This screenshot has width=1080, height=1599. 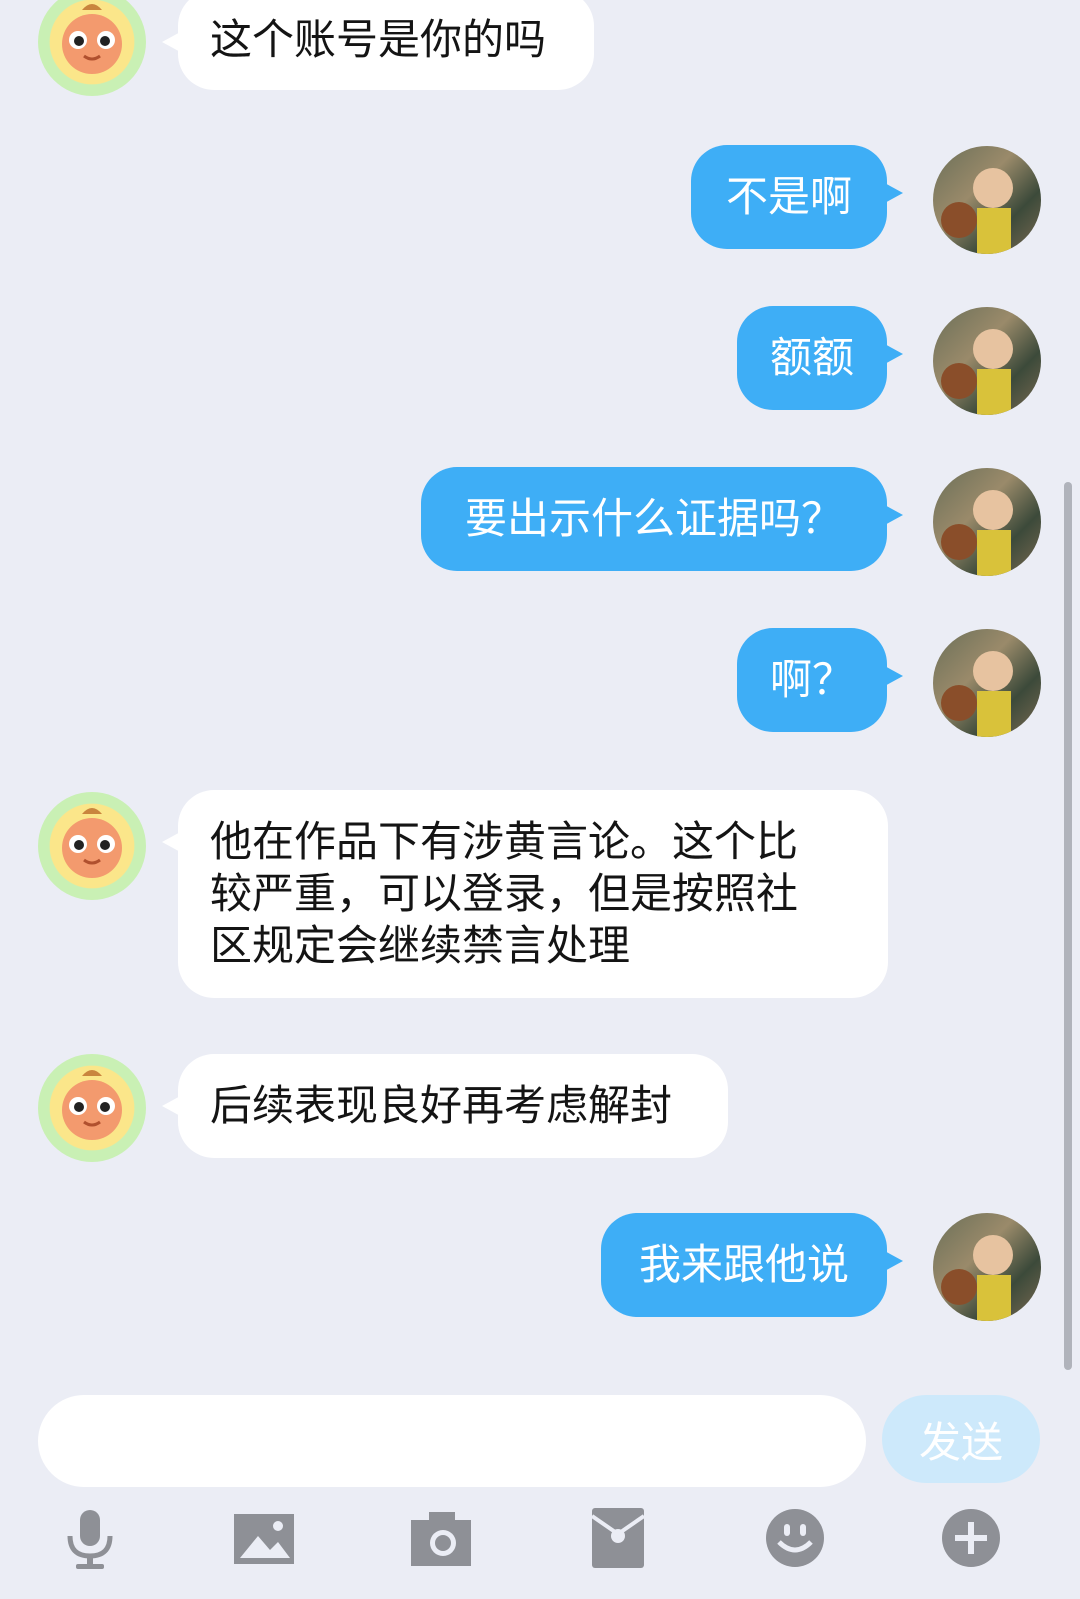 I want to click on red-packet-icon, so click(x=618, y=1538).